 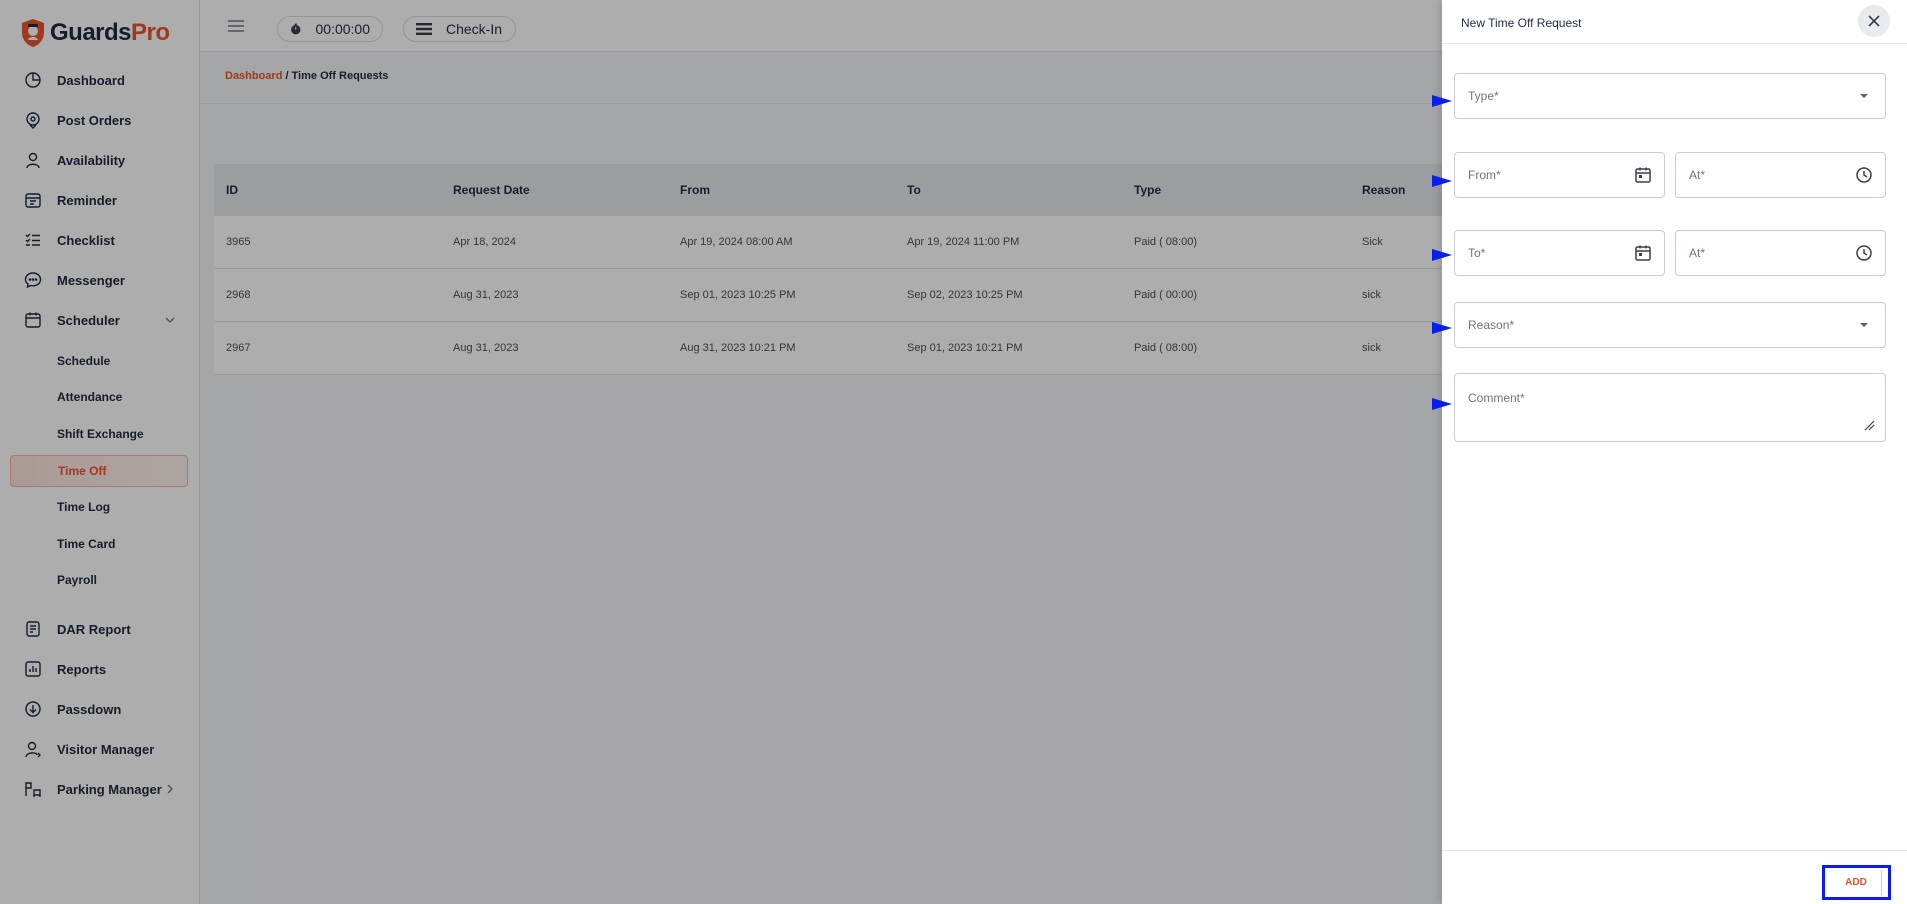 What do you see at coordinates (1559, 253) in the screenshot?
I see `to-date-field: To*` at bounding box center [1559, 253].